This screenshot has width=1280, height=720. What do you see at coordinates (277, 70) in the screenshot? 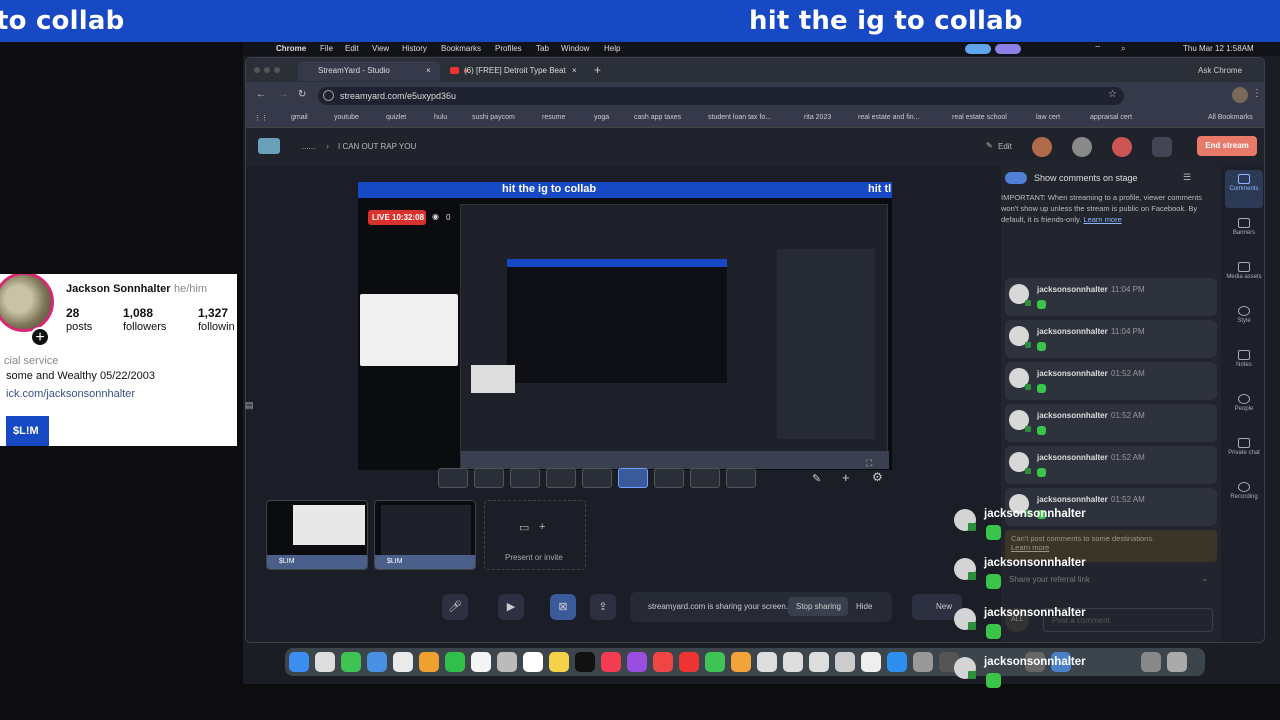
I see `window-zoom-icon` at bounding box center [277, 70].